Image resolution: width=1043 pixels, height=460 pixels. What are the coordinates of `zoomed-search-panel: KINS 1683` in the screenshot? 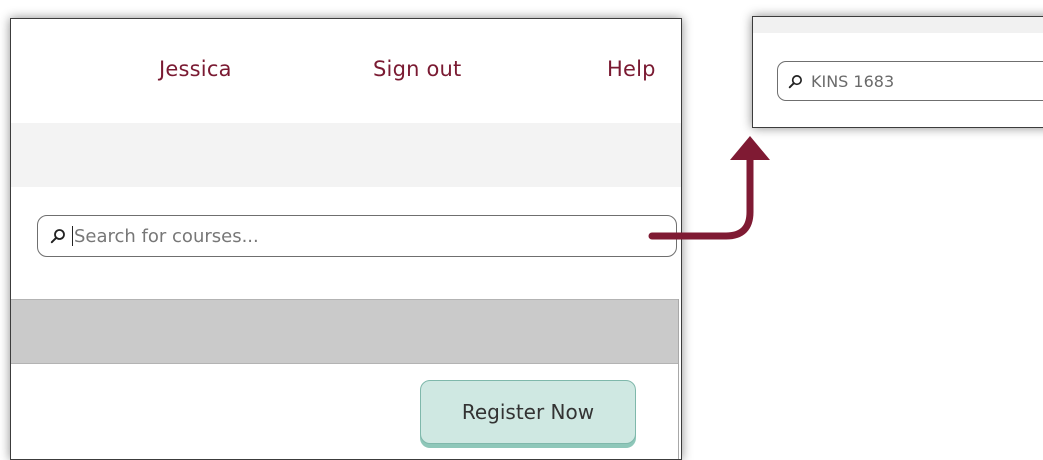 It's located at (897, 72).